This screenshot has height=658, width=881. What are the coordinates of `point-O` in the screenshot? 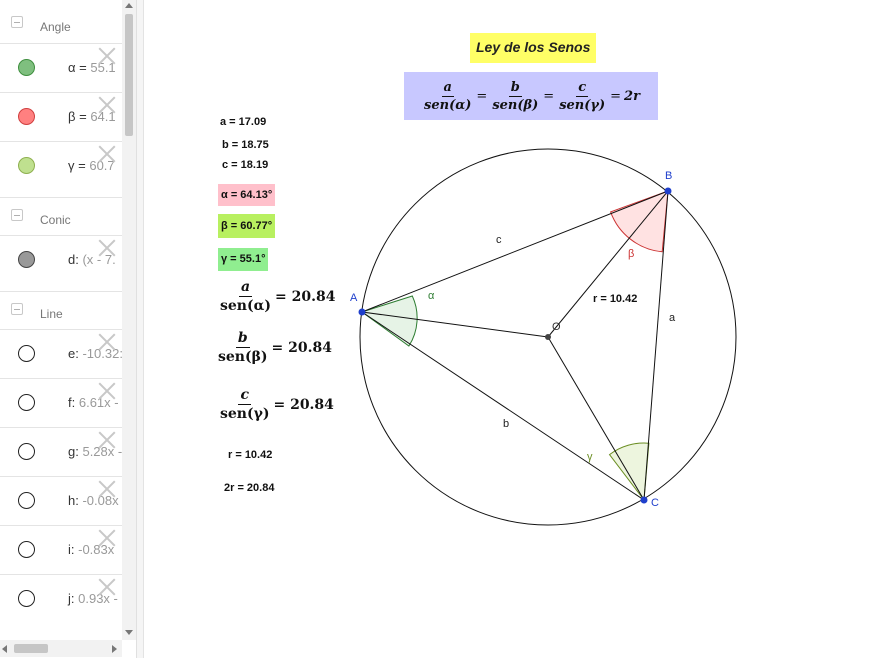 It's located at (548, 337).